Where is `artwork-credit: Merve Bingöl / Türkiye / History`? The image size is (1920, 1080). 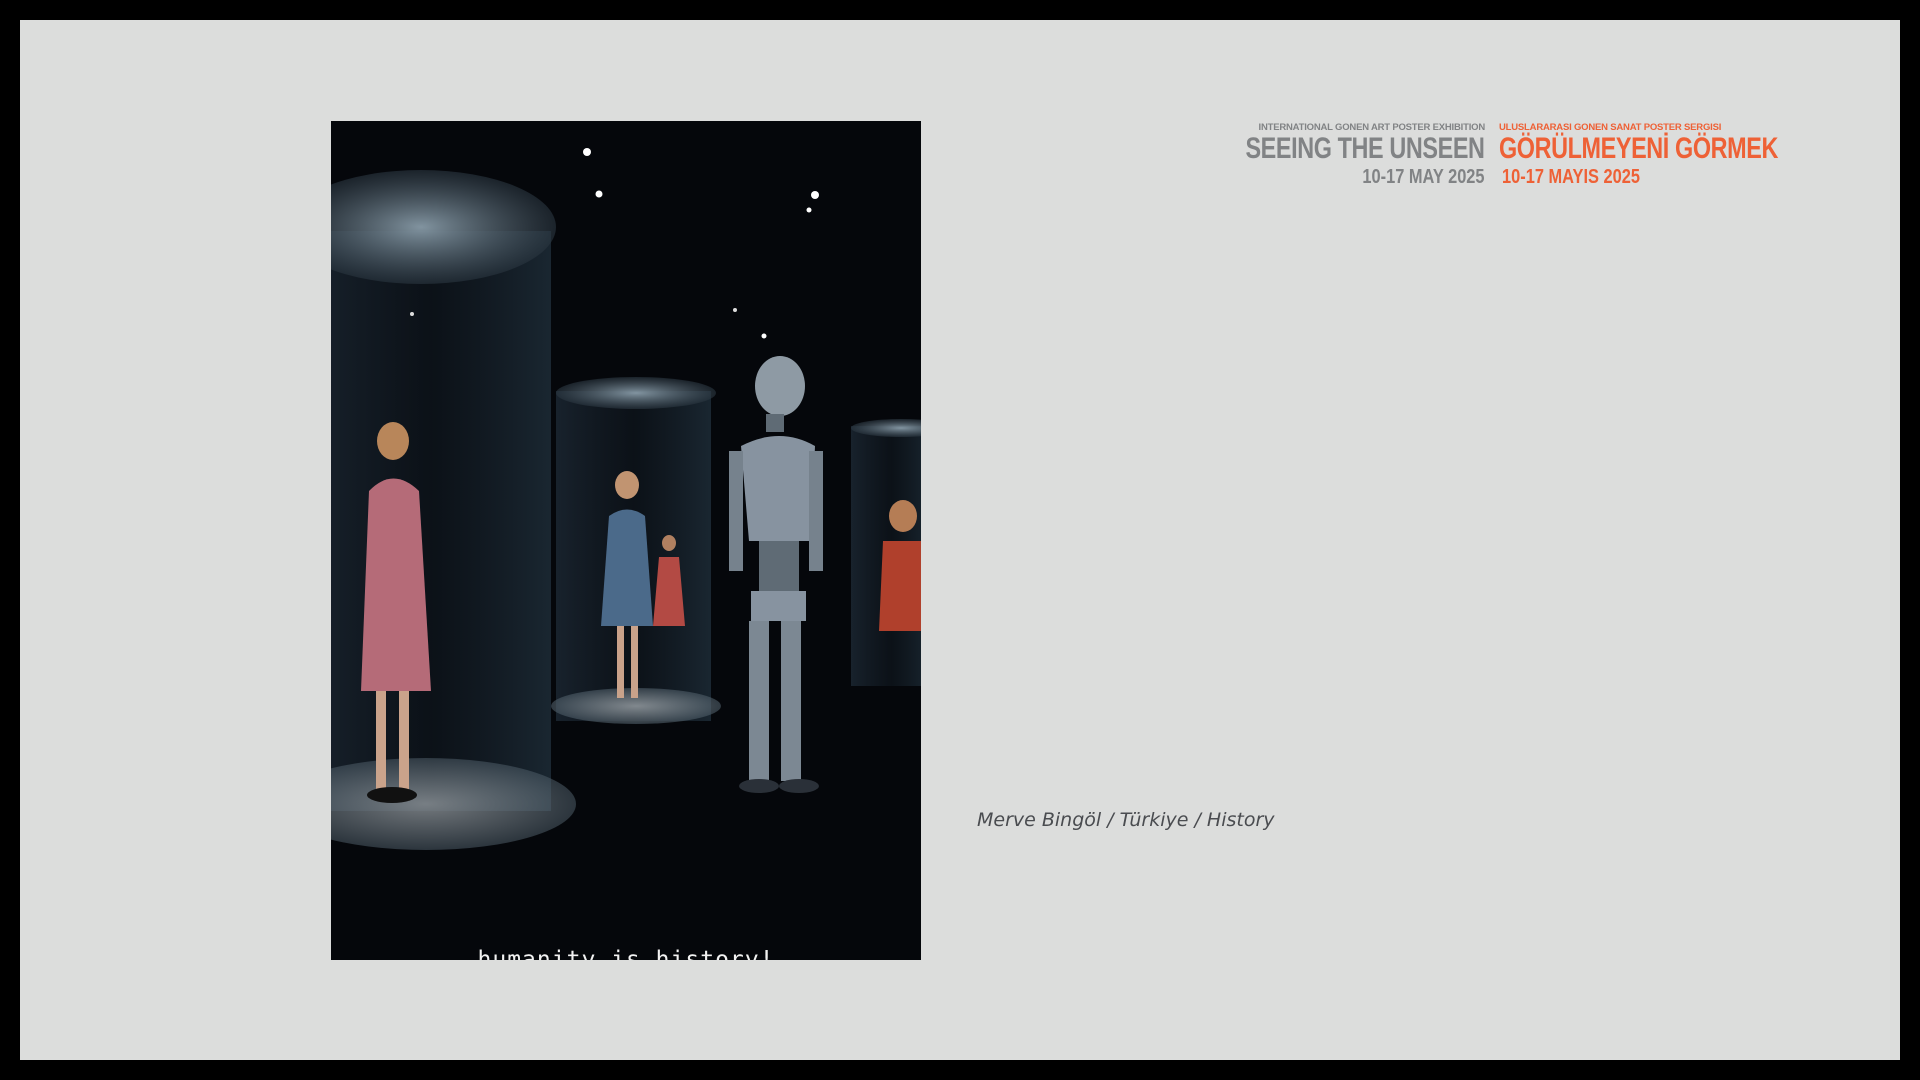 artwork-credit: Merve Bingöl / Türkiye / History is located at coordinates (1126, 820).